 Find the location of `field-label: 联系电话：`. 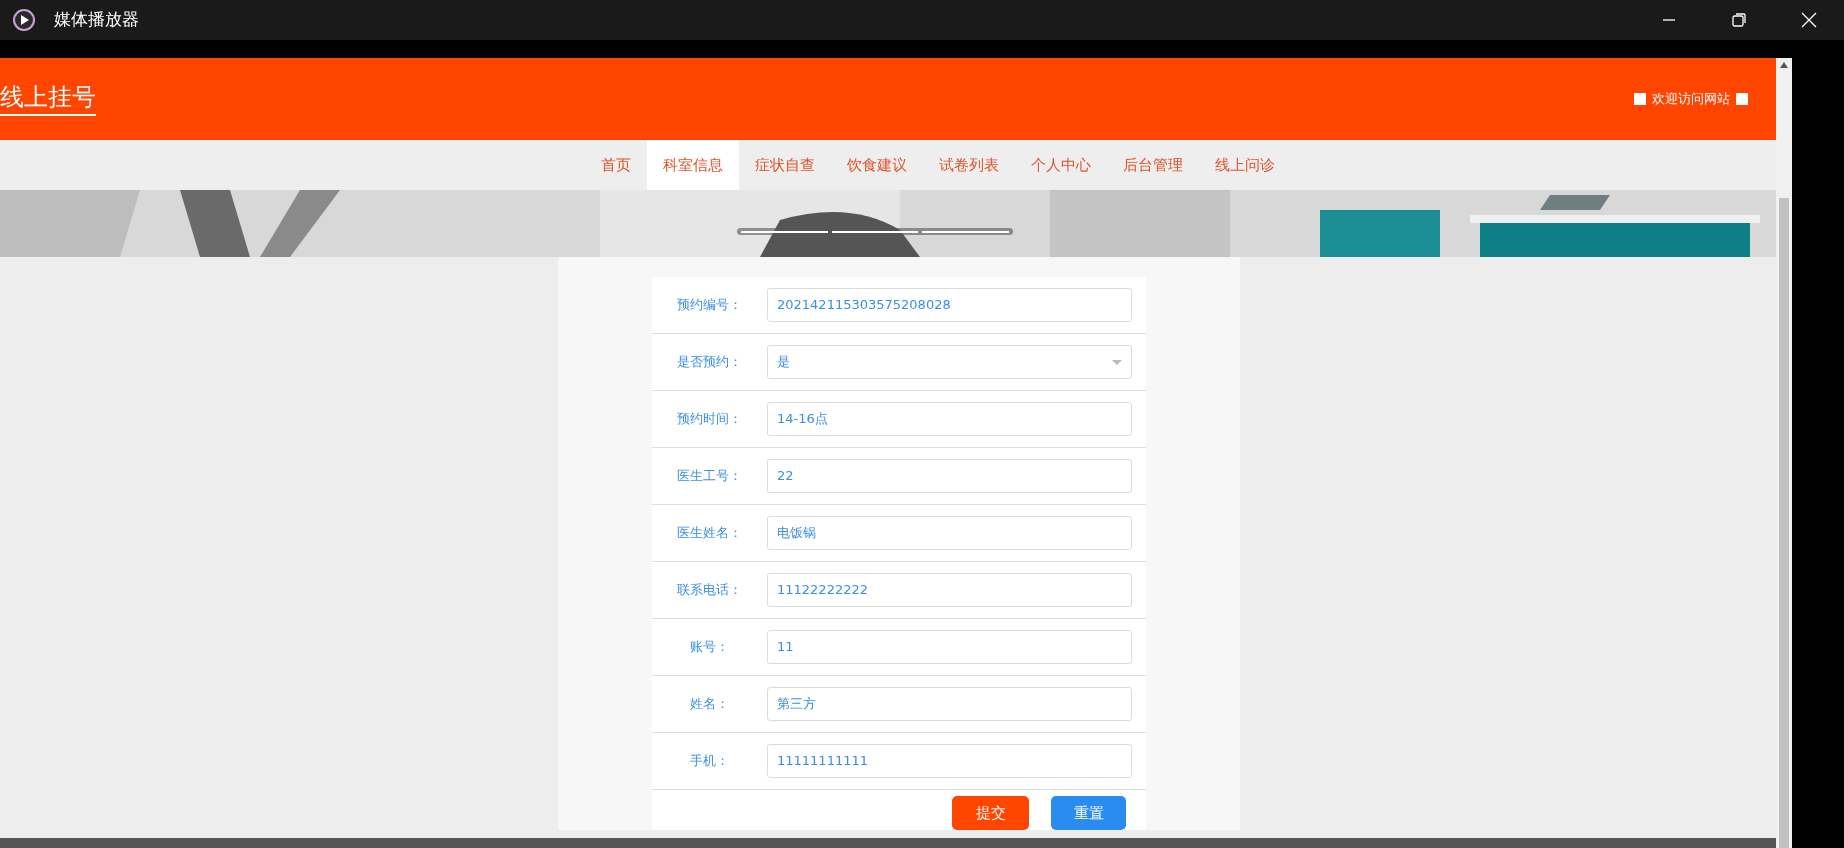

field-label: 联系电话： is located at coordinates (709, 590).